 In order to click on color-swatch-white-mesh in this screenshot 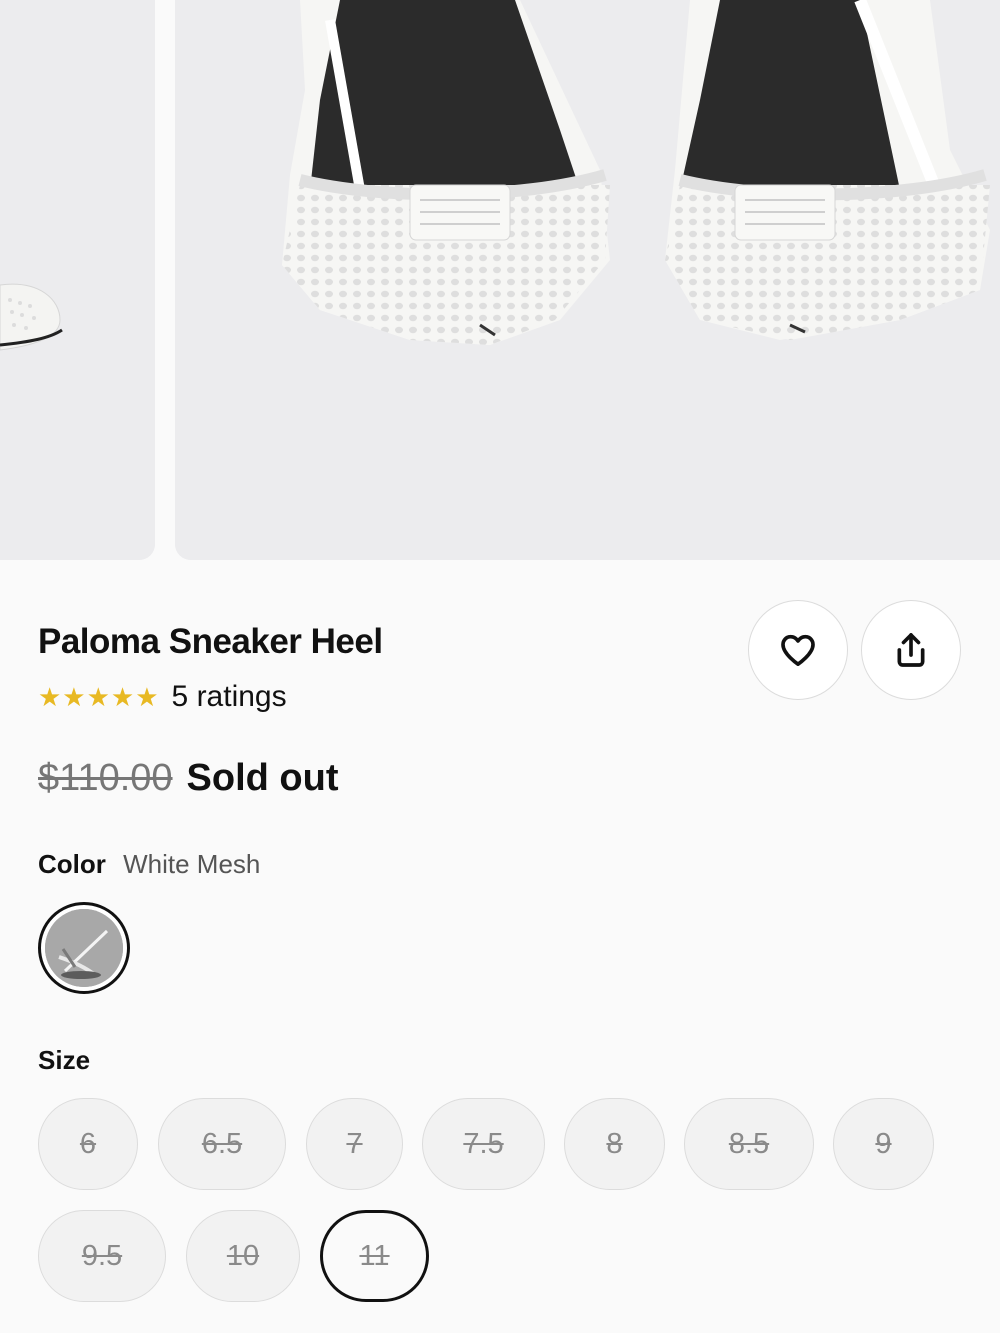, I will do `click(84, 948)`.